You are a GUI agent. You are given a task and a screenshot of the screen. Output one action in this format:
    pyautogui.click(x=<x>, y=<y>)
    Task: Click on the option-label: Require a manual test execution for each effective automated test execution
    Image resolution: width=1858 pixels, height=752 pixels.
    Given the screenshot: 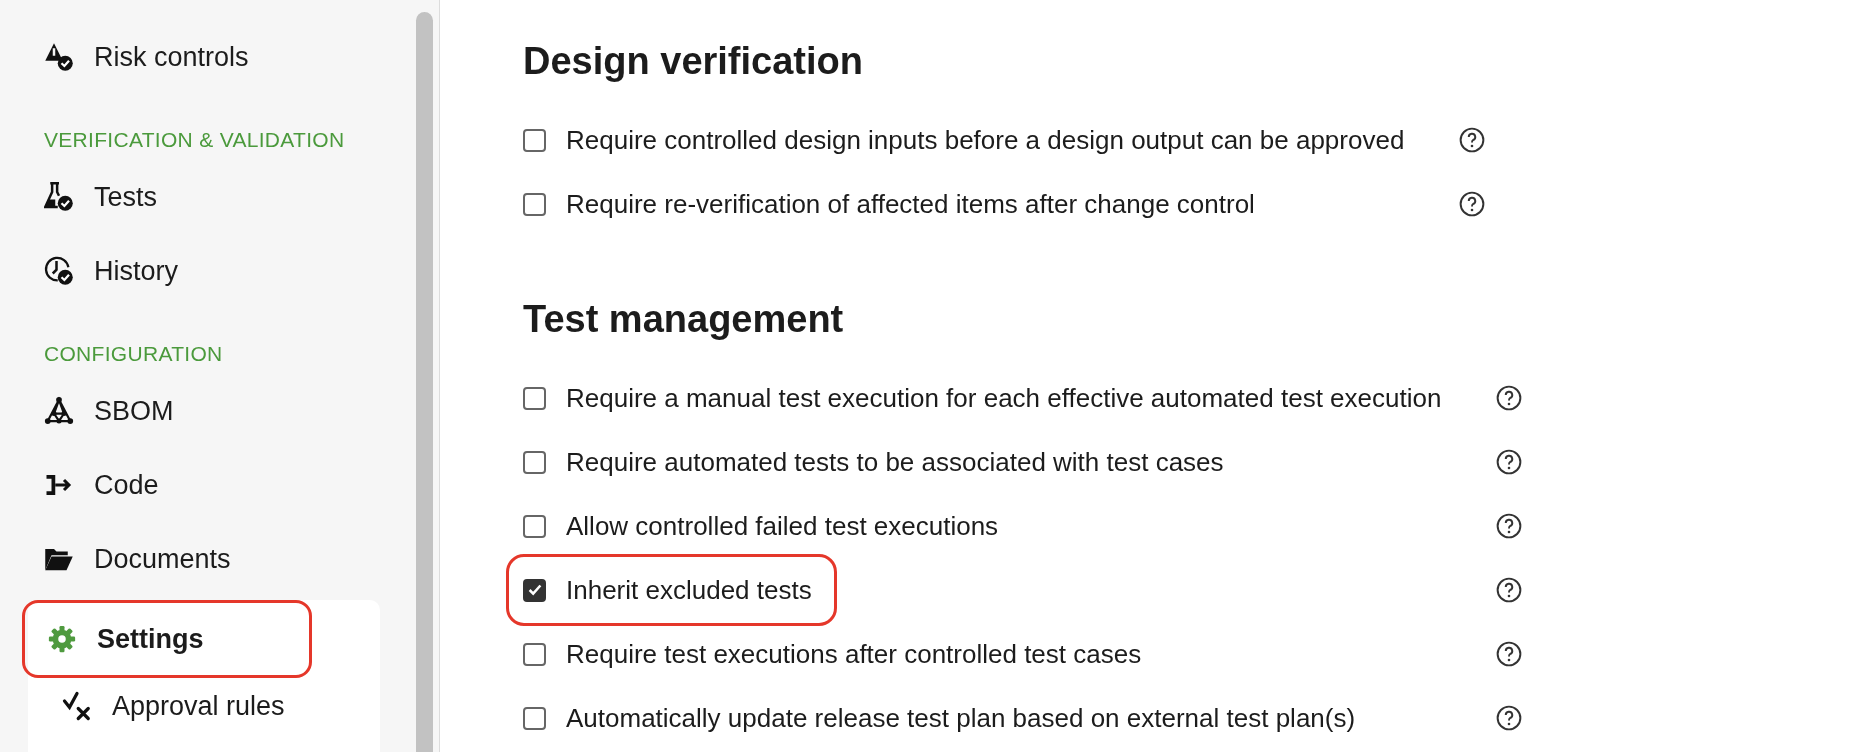 What is the action you would take?
    pyautogui.click(x=1004, y=398)
    